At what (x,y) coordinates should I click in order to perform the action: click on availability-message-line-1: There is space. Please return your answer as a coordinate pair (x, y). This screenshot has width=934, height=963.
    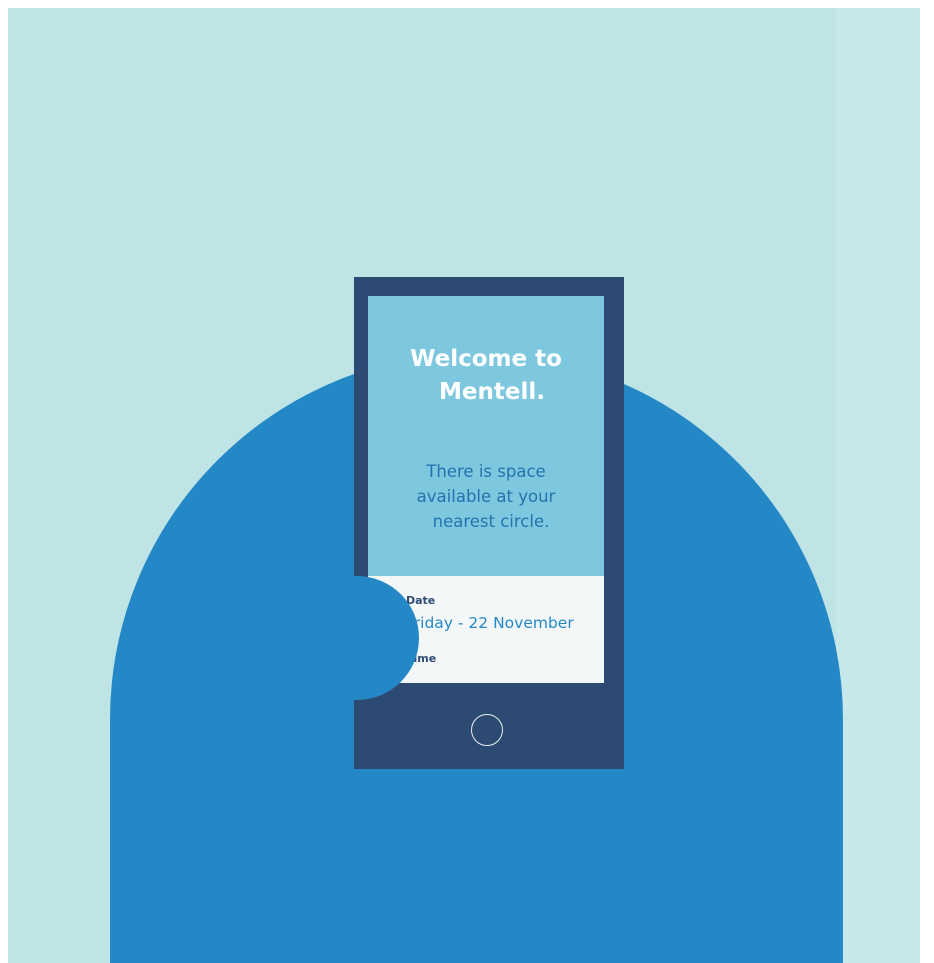
    Looking at the image, I should click on (486, 471).